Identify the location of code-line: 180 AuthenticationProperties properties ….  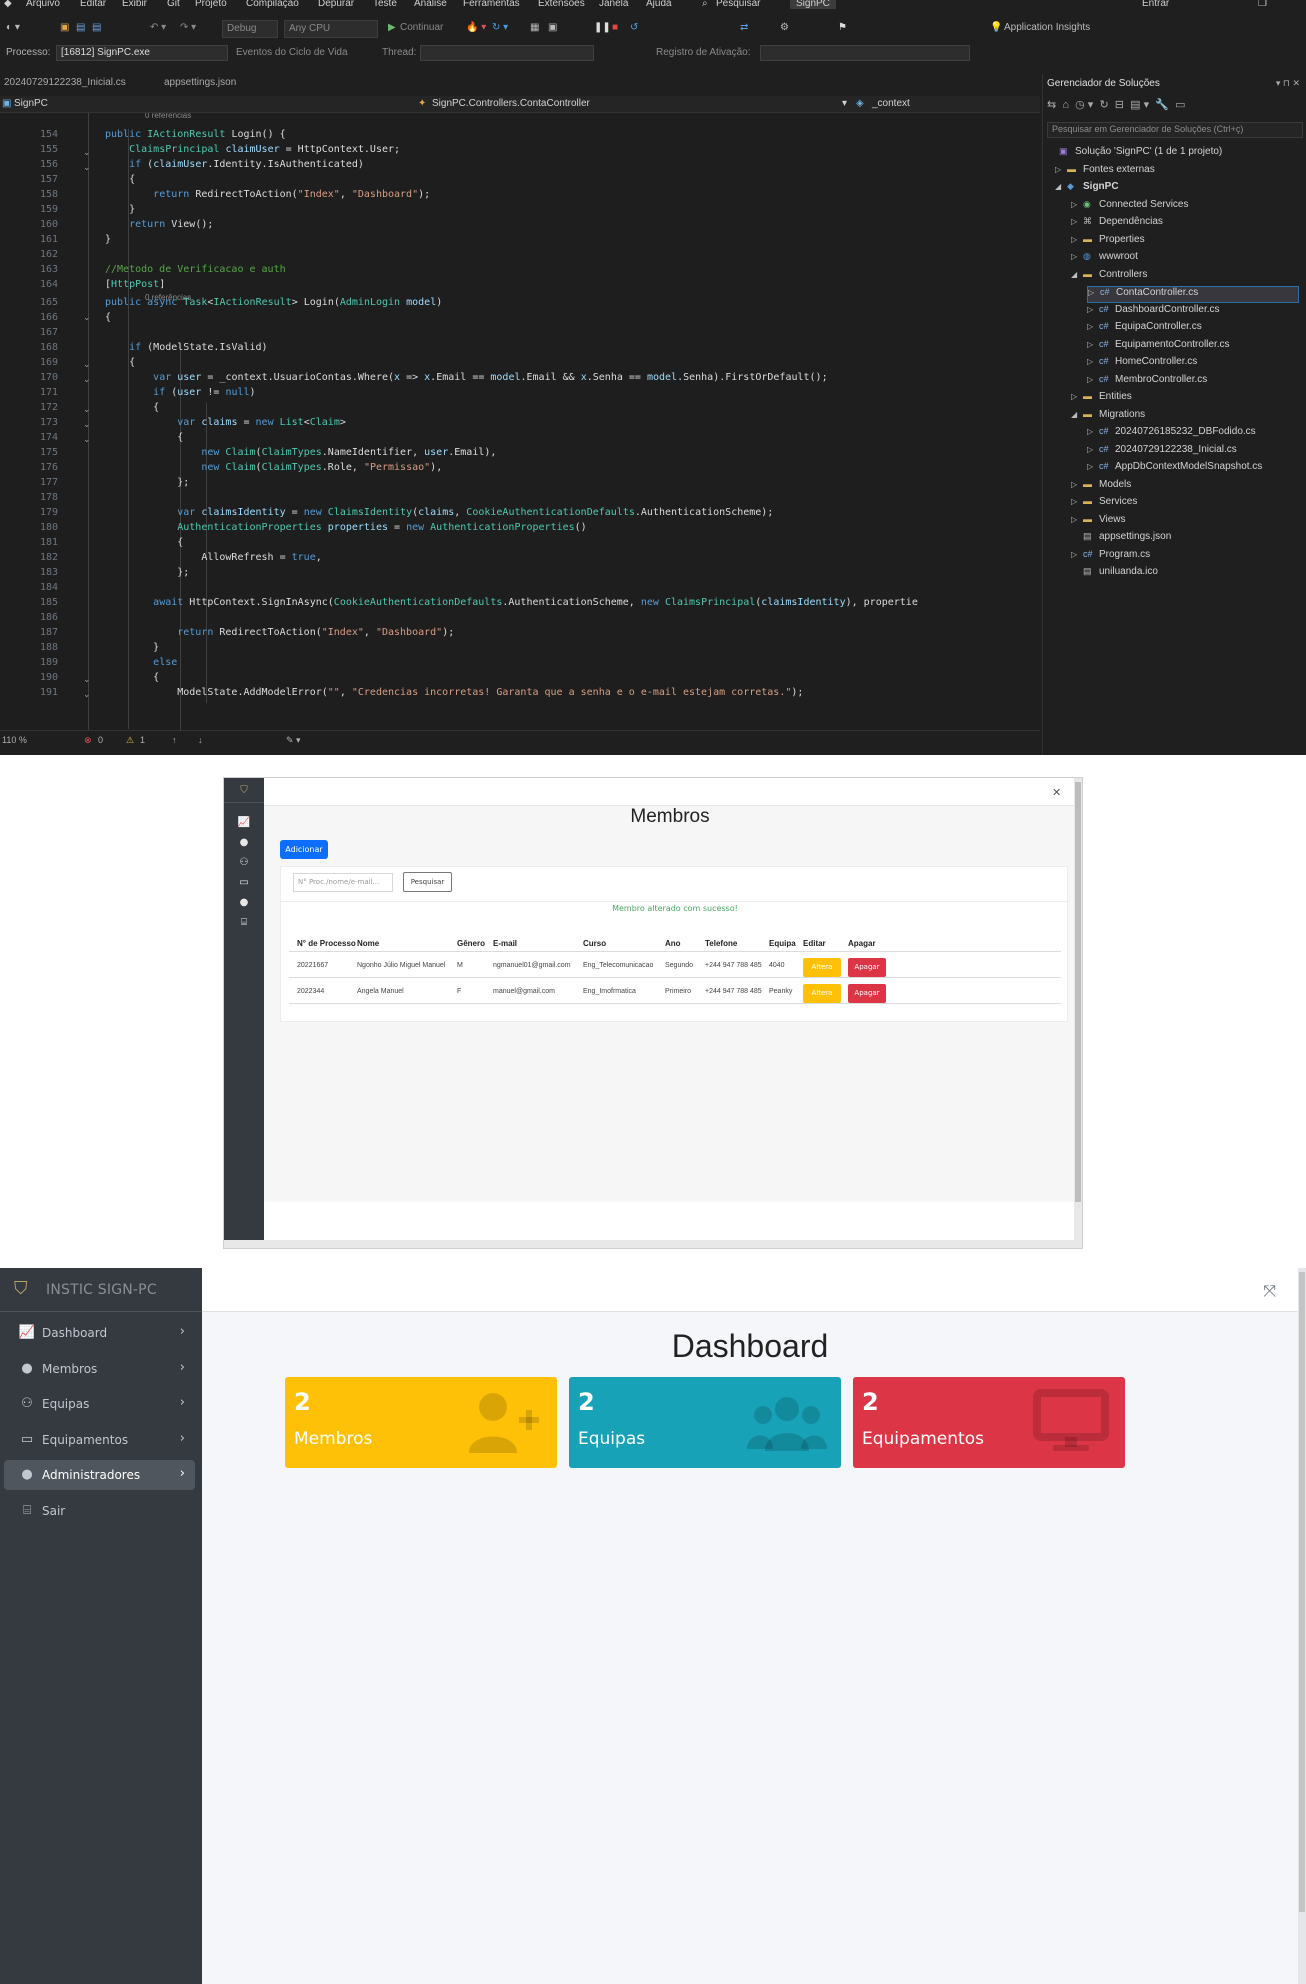
(520, 529).